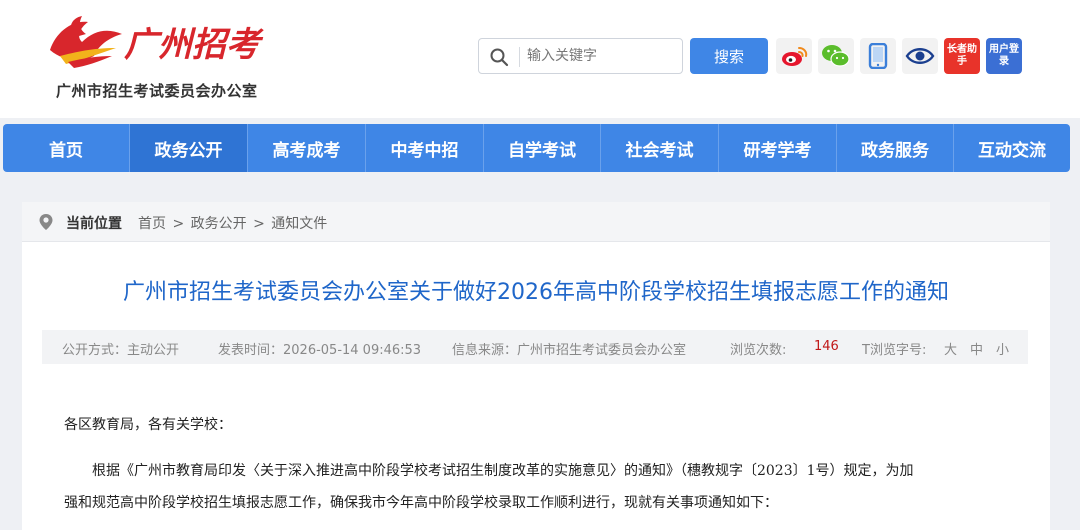 The width and height of the screenshot is (1080, 530). What do you see at coordinates (320, 350) in the screenshot?
I see `meta-published-time: 发表时间：2026-05-14 09:46:53` at bounding box center [320, 350].